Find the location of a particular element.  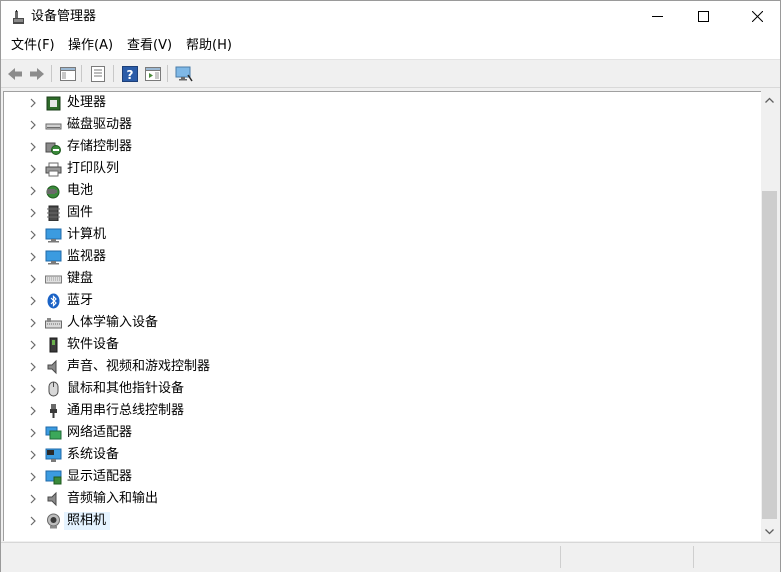

tree-item-label: 存储控制器 is located at coordinates (100, 146).